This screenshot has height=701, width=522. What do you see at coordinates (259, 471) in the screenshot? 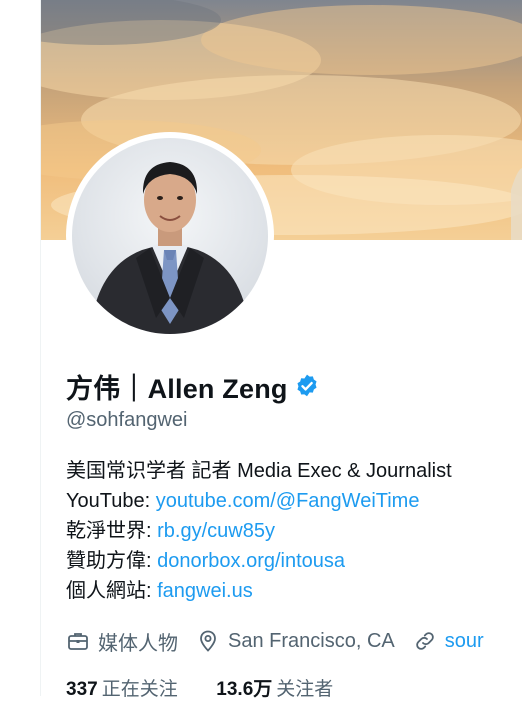
I see `bio-line-1: 美国常识学者 記者 Media Exec & Journalist` at bounding box center [259, 471].